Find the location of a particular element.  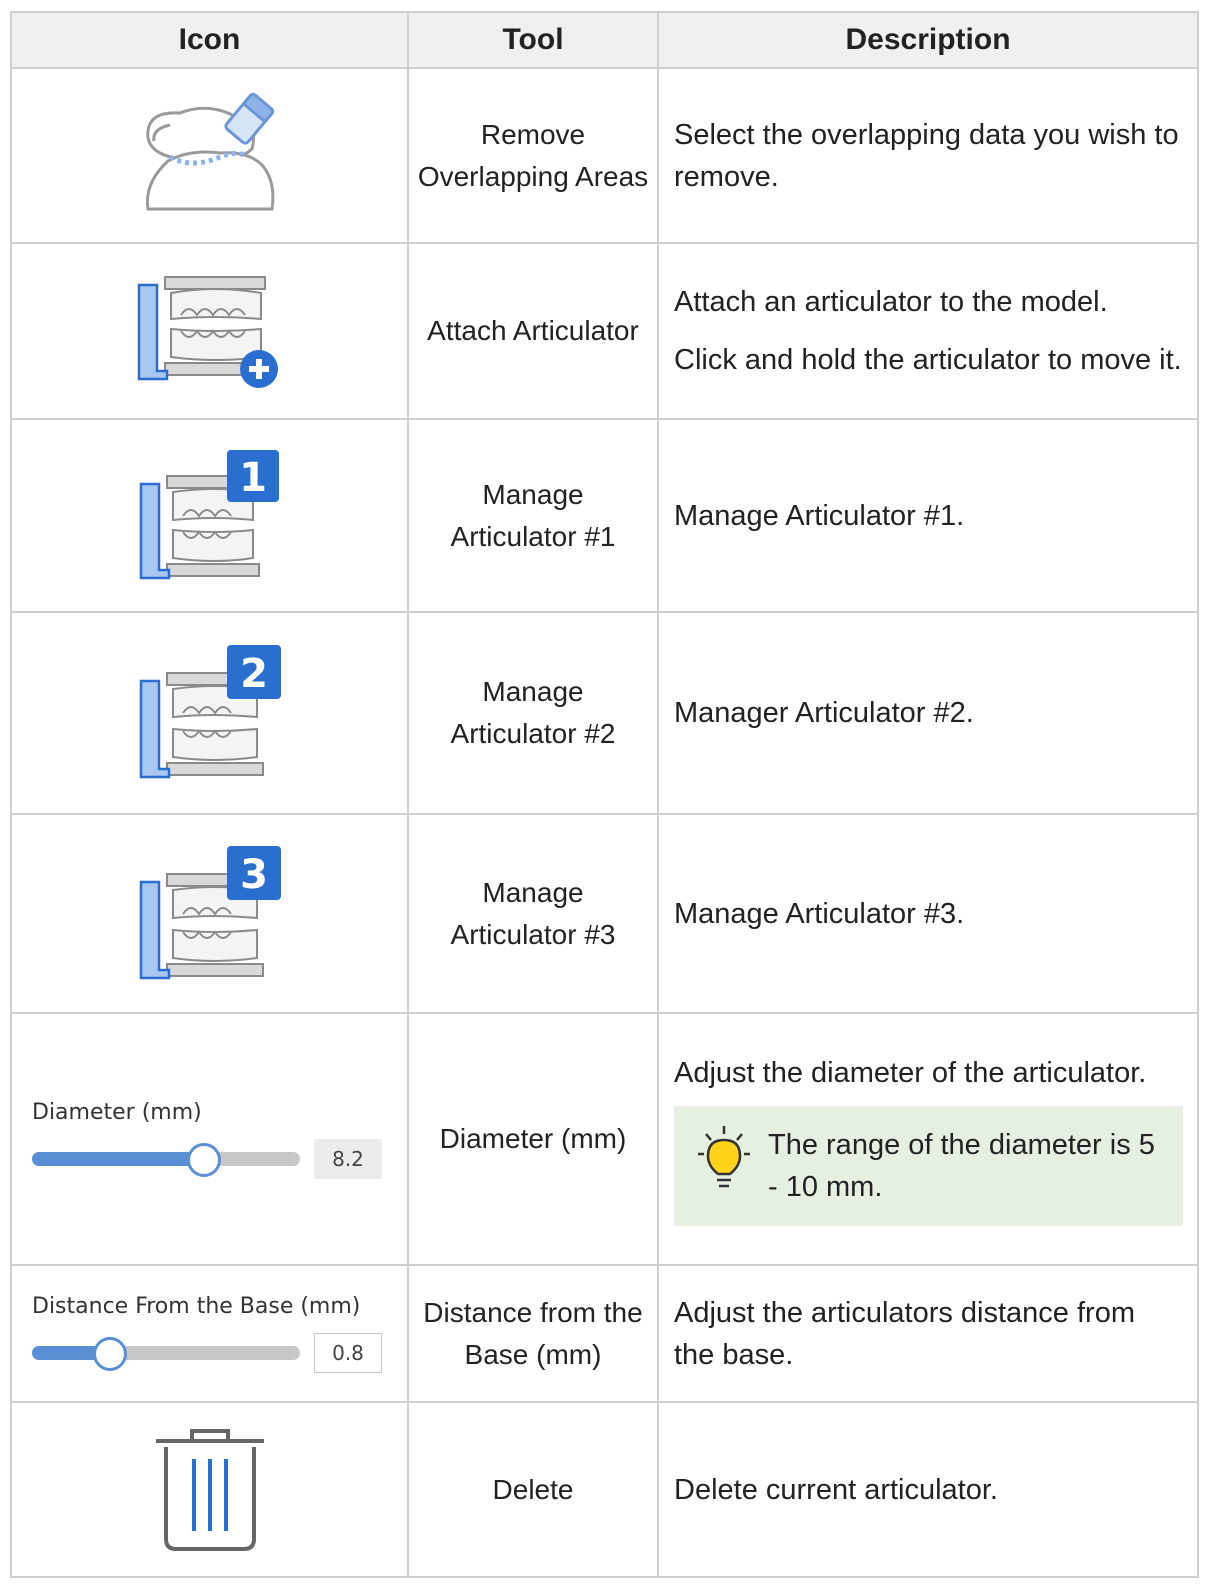

description-text: Manager Articulator #2. is located at coordinates (824, 713).